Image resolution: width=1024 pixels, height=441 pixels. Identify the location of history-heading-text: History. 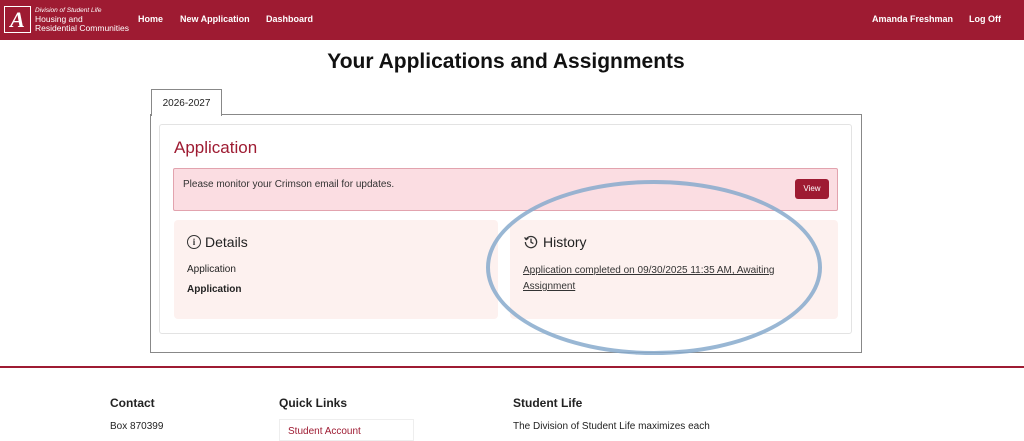
(565, 242).